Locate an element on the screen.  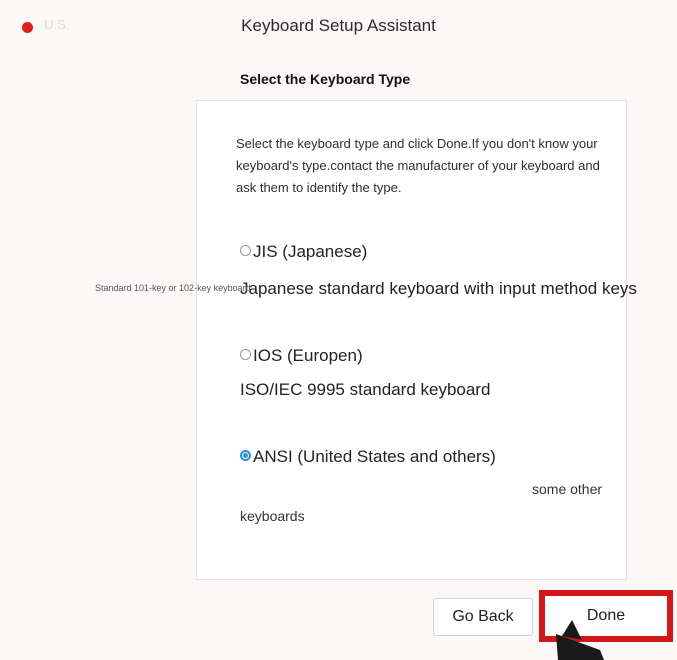
option-ansi: ANSI (United States and others) is located at coordinates (368, 457).